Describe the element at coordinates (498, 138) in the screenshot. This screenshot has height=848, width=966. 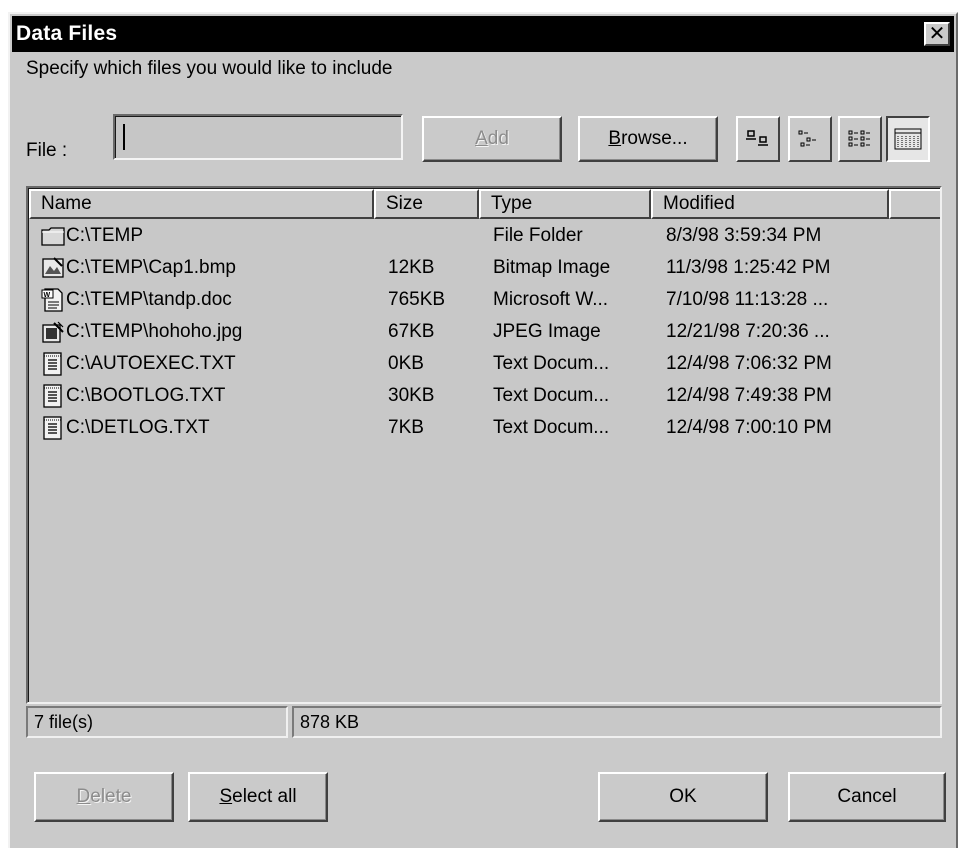
I see `add-label-rest: dd` at that location.